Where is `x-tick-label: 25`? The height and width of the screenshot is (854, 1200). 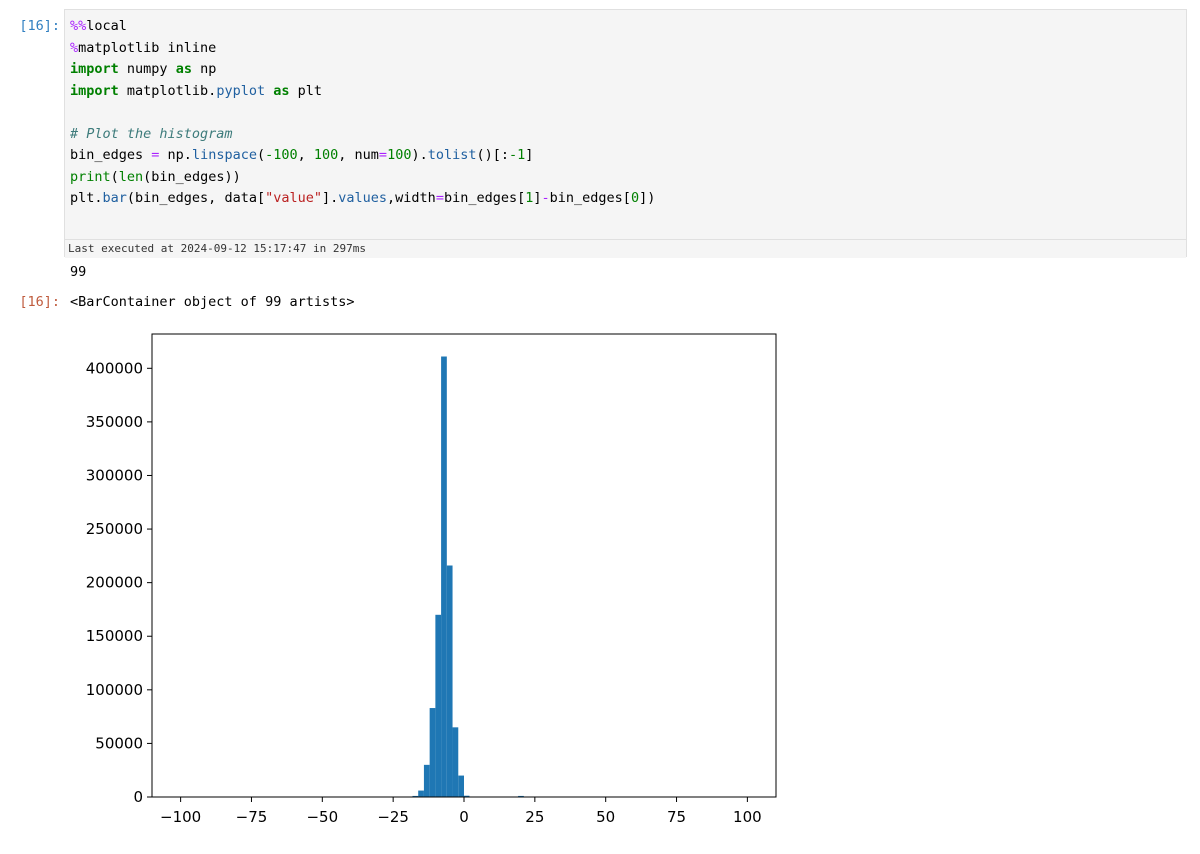 x-tick-label: 25 is located at coordinates (534, 817).